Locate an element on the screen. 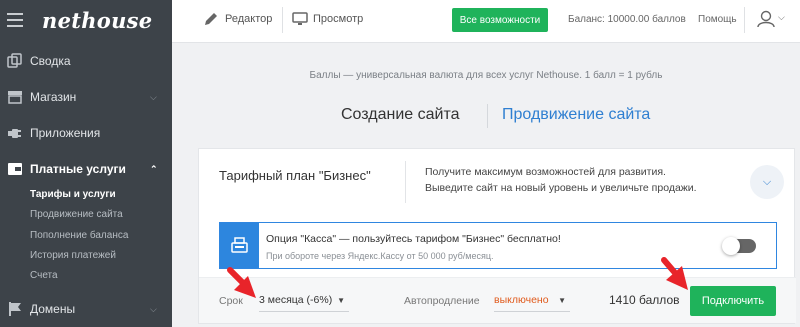 Image resolution: width=800 pixels, height=327 pixels. sidebar-item-store: Магазин ⌵ is located at coordinates (86, 97).